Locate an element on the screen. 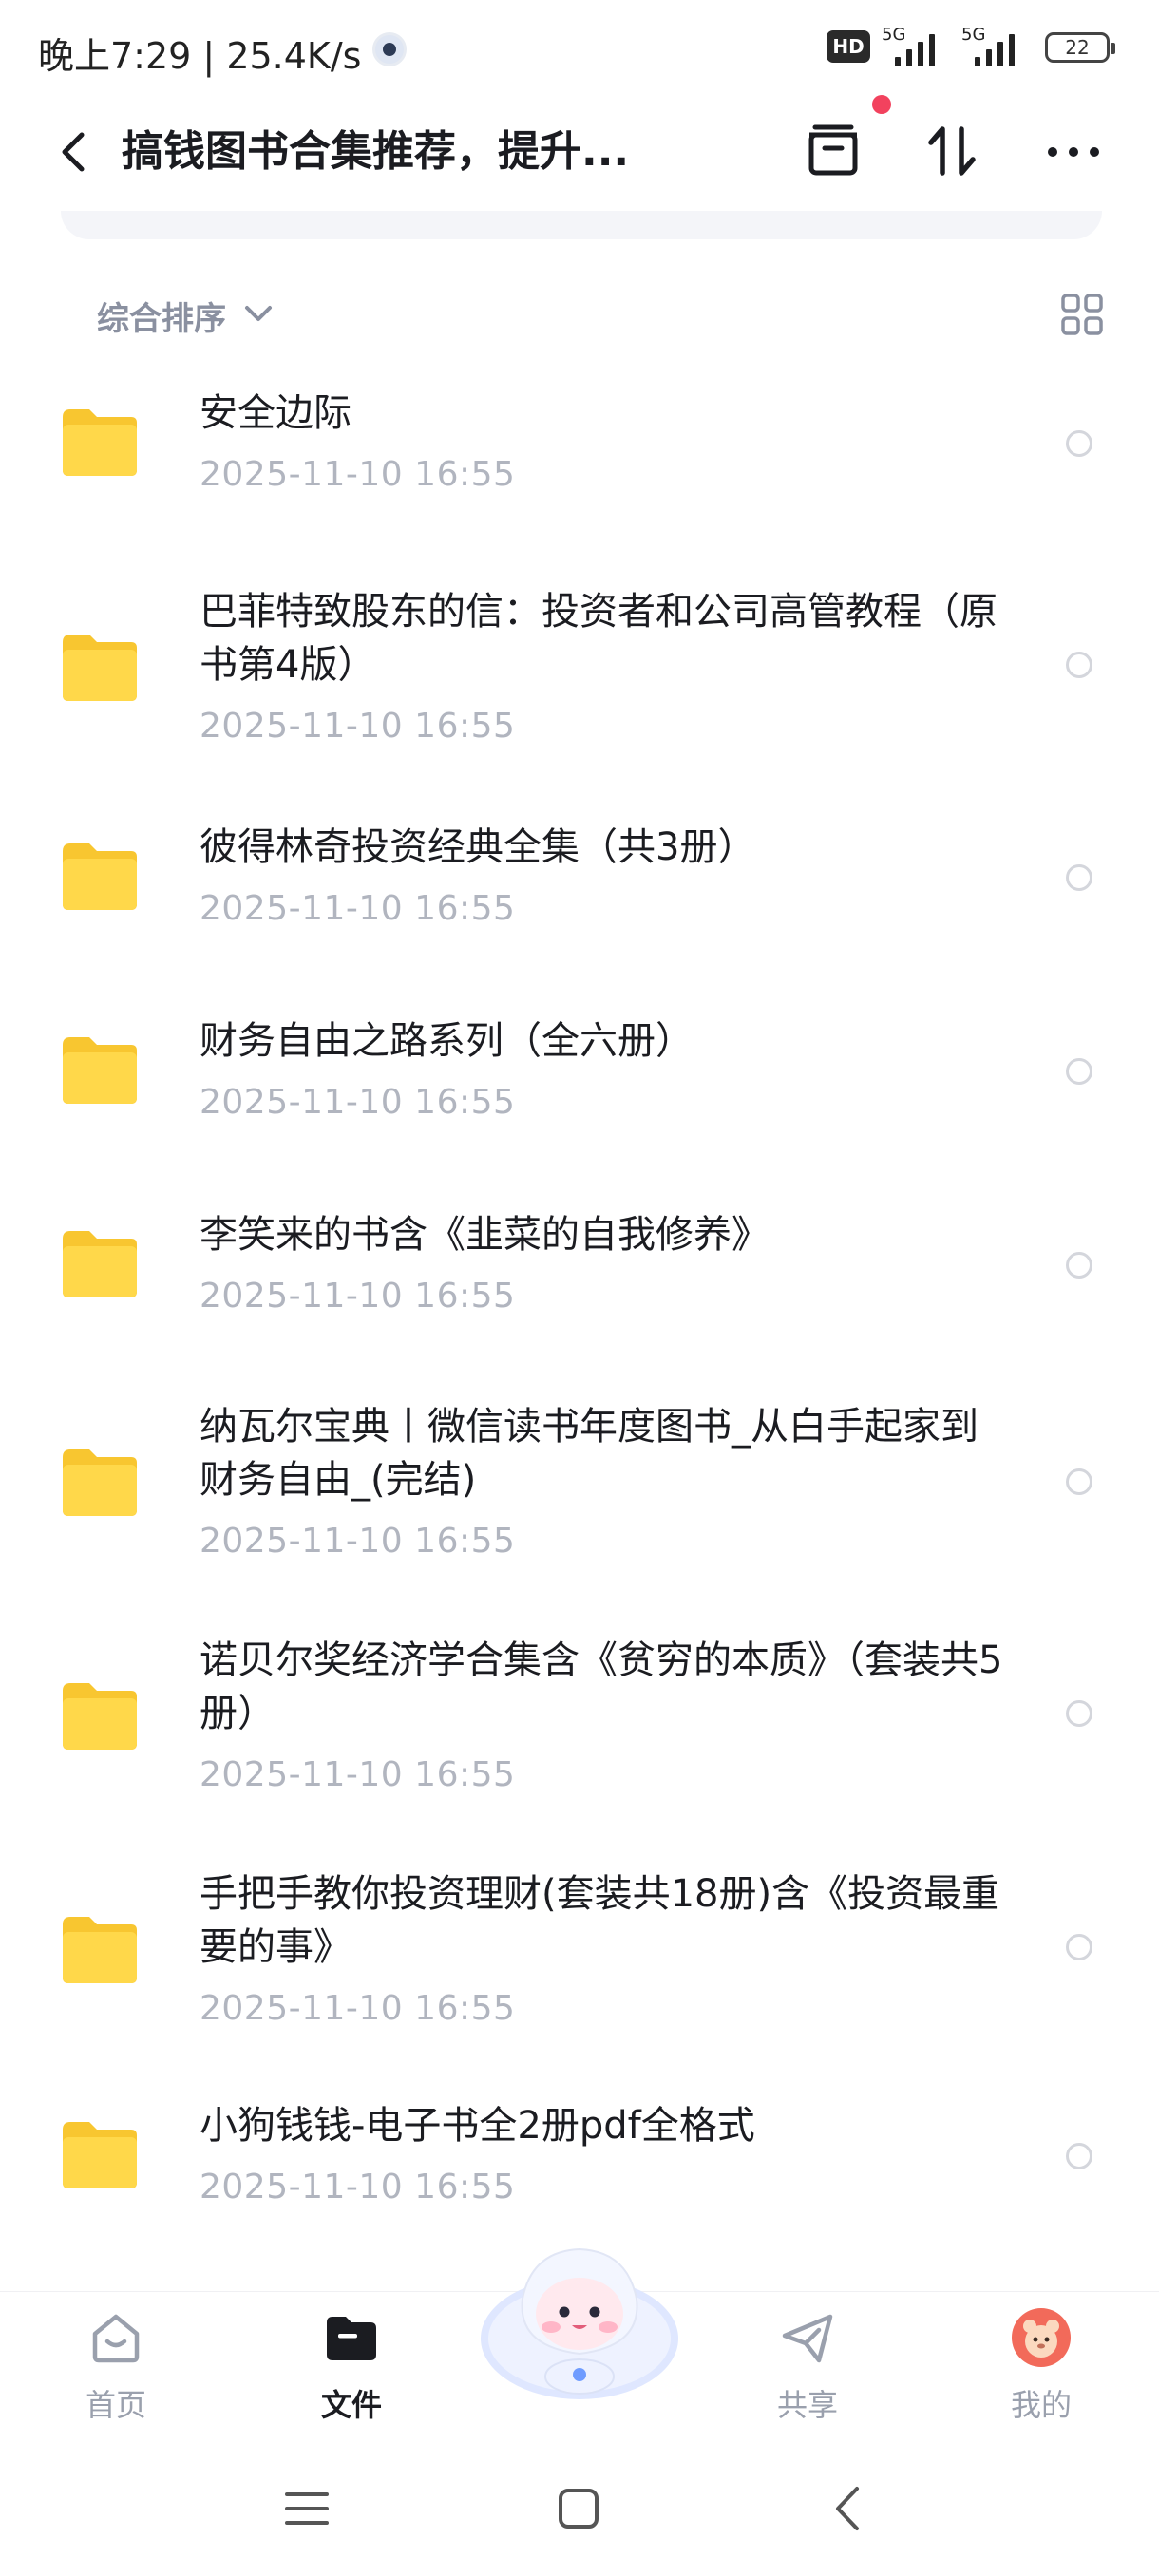 The image size is (1159, 2576). nav-files: 文件 is located at coordinates (352, 2368).